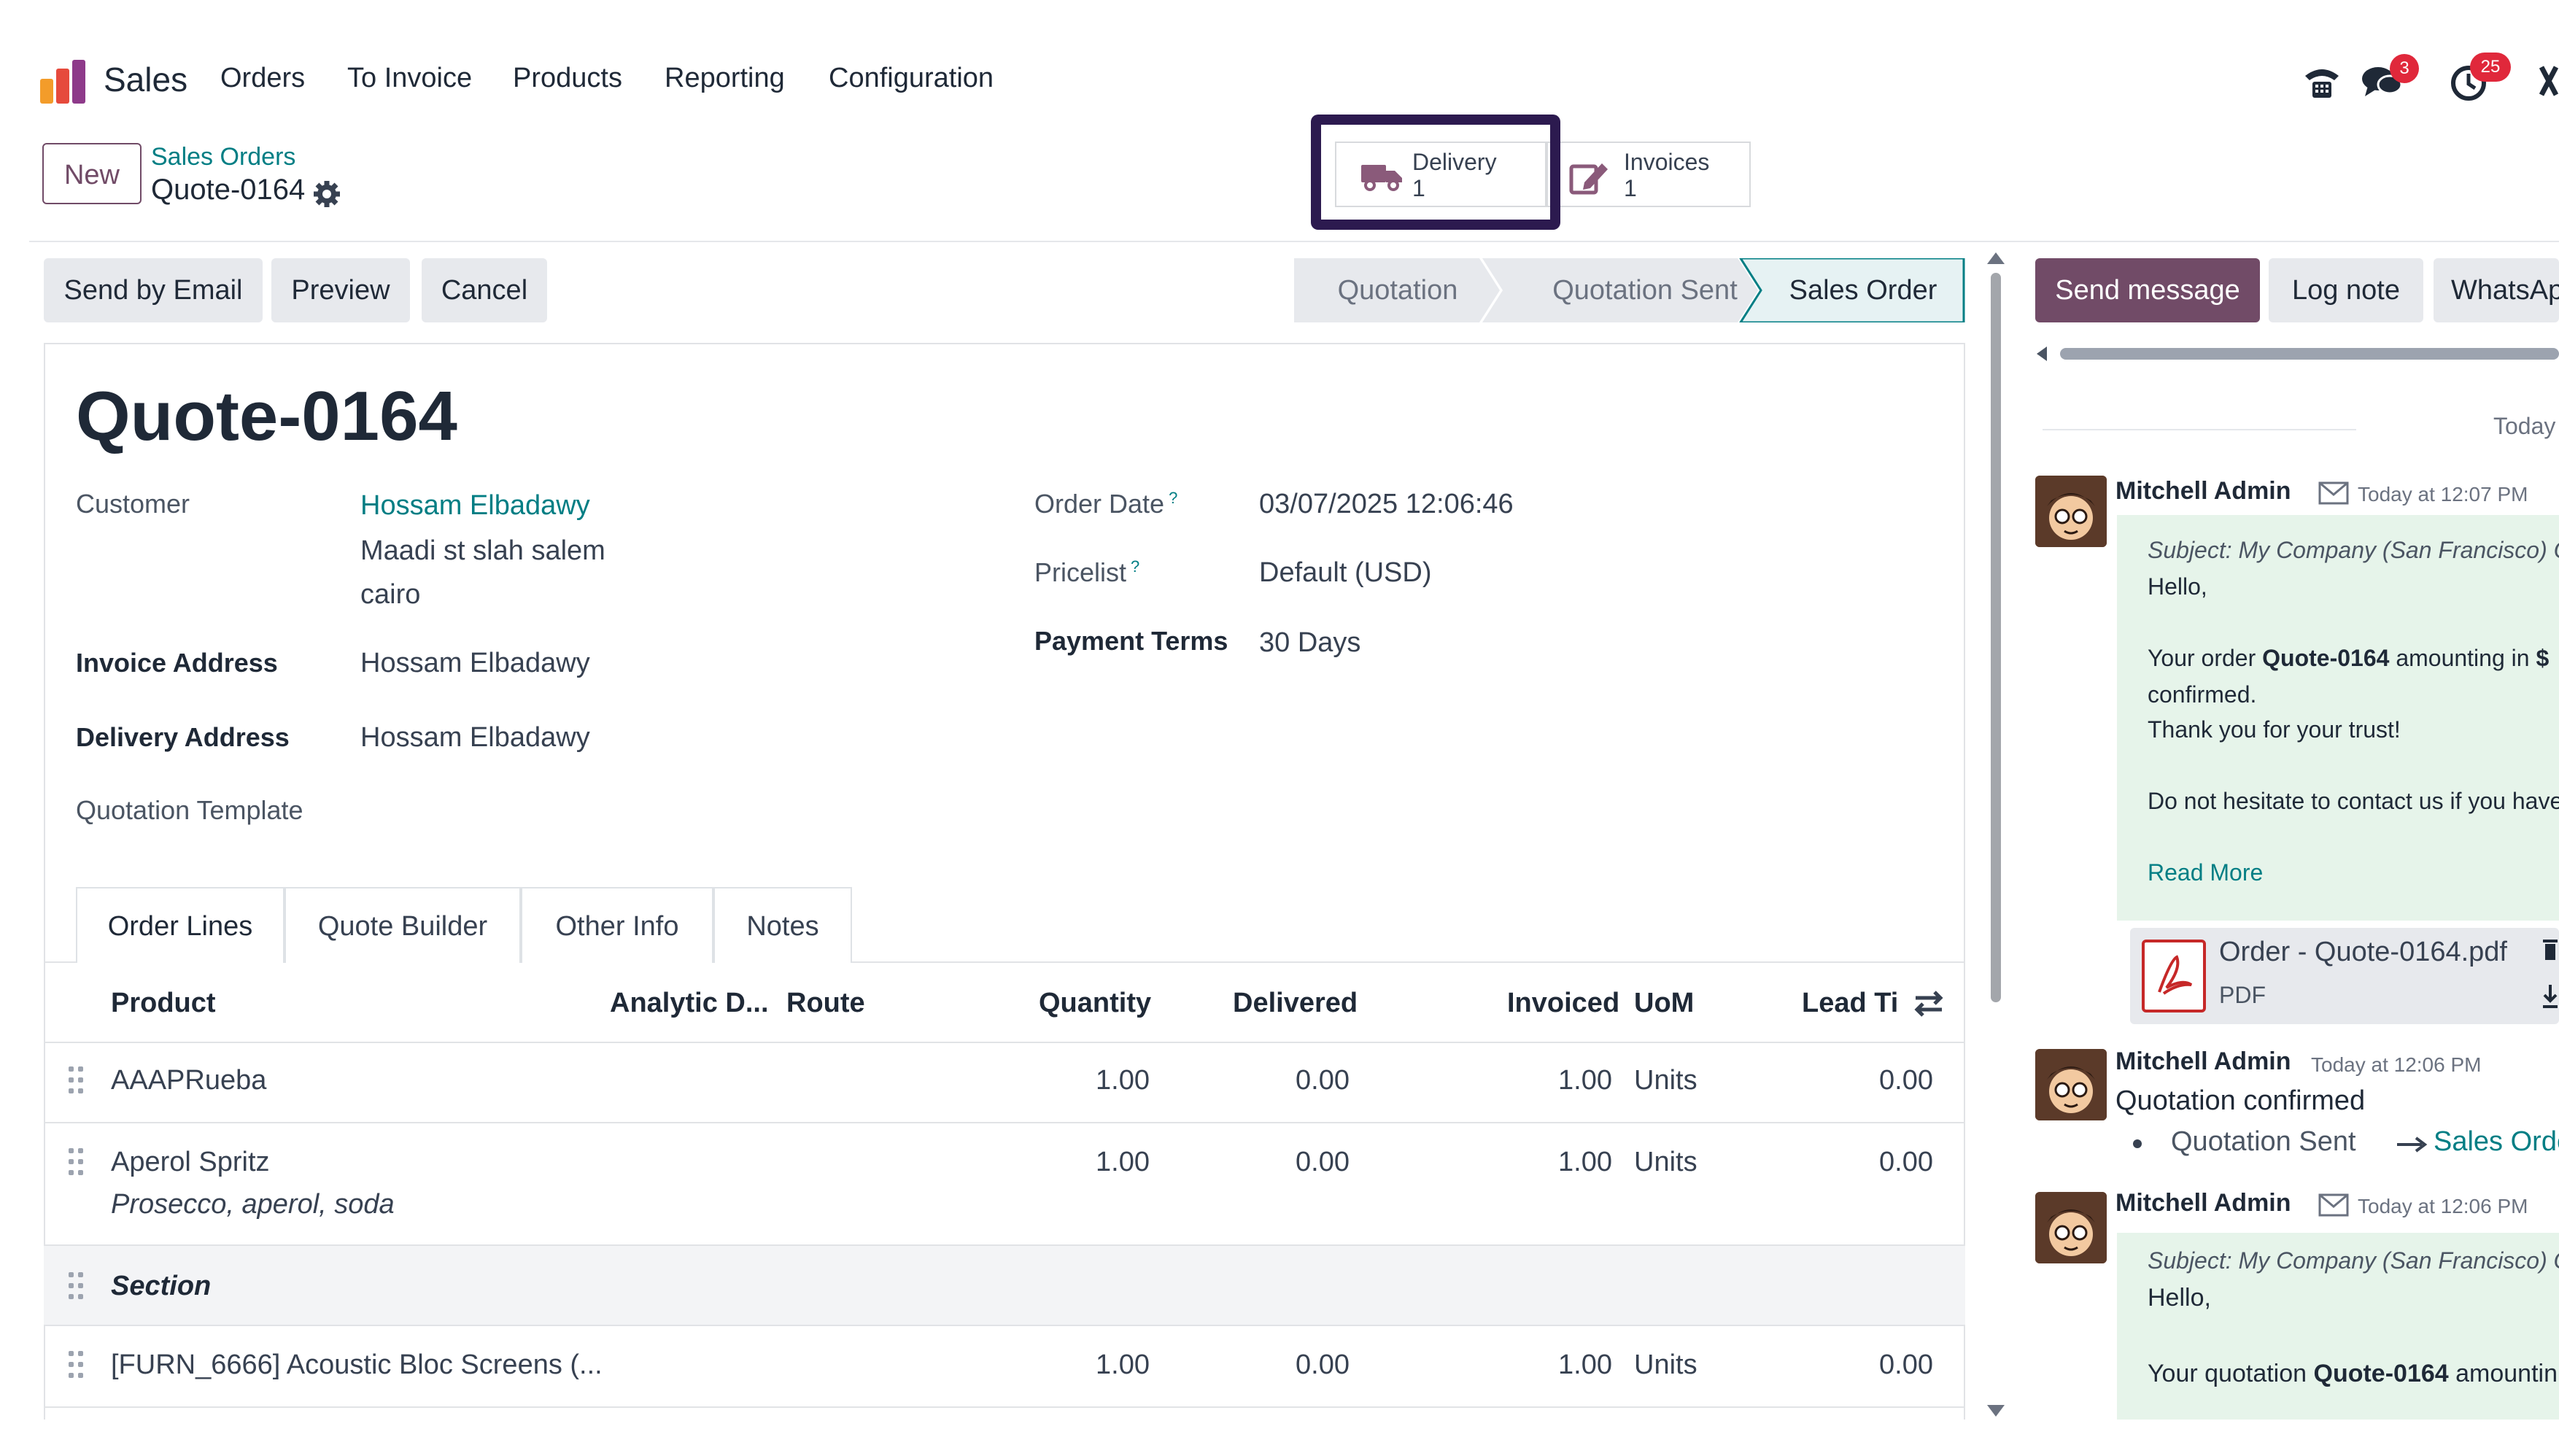 This screenshot has height=1456, width=2559. I want to click on row-1-delivered: 0.00, so click(1280, 1080).